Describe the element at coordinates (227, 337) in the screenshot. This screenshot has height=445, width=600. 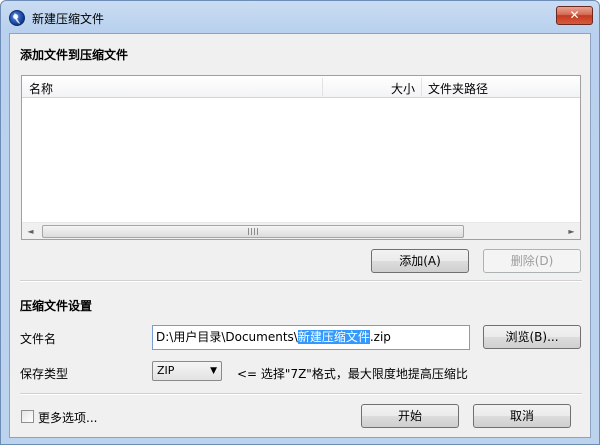
I see `filename-path-prefix: D:\用户目录\Documents\` at that location.